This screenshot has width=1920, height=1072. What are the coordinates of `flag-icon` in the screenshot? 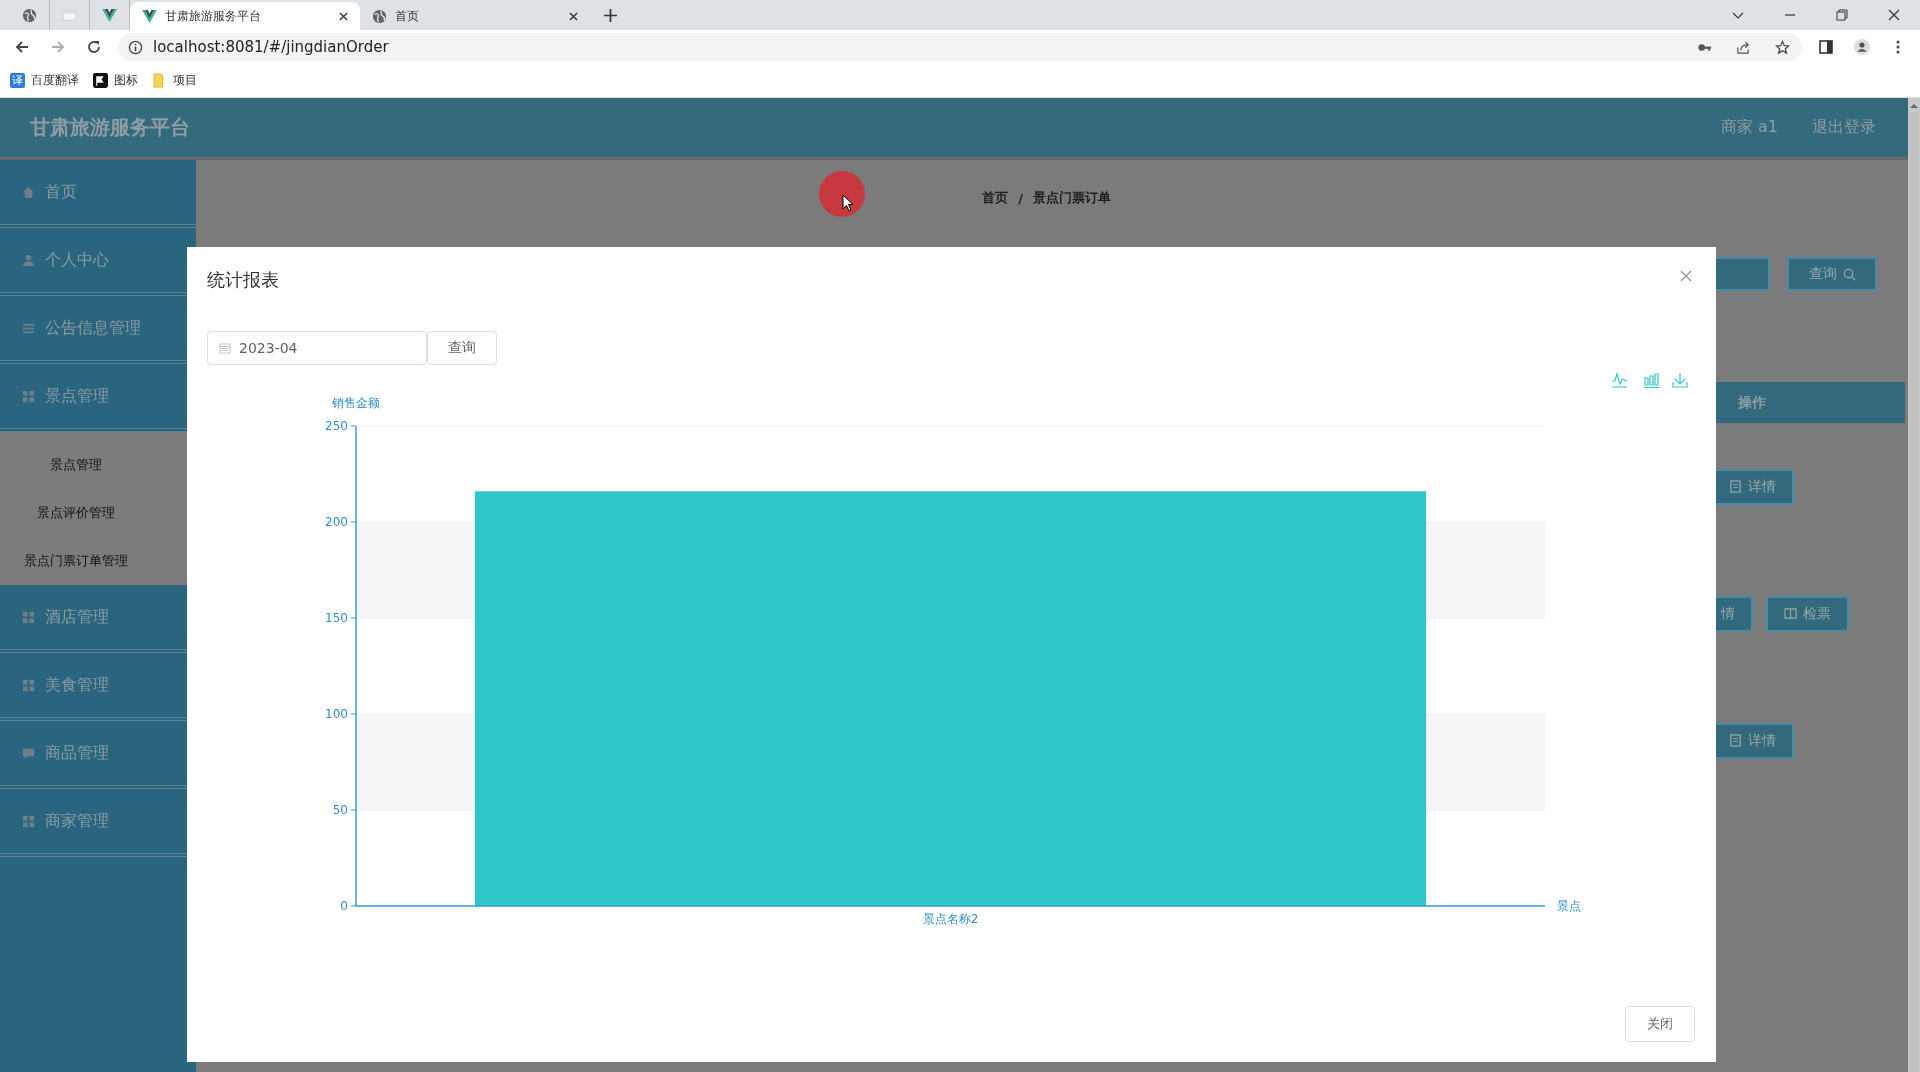 It's located at (100, 80).